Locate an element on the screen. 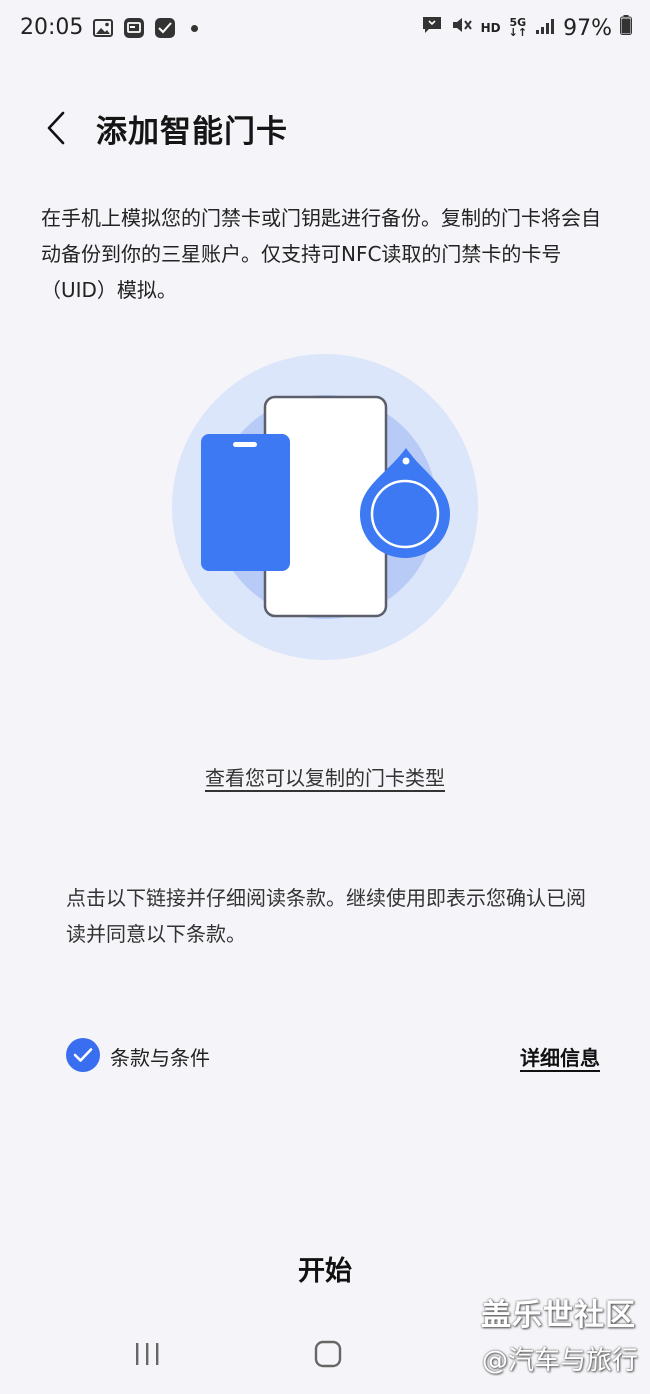  terms-checkbox is located at coordinates (83, 1055).